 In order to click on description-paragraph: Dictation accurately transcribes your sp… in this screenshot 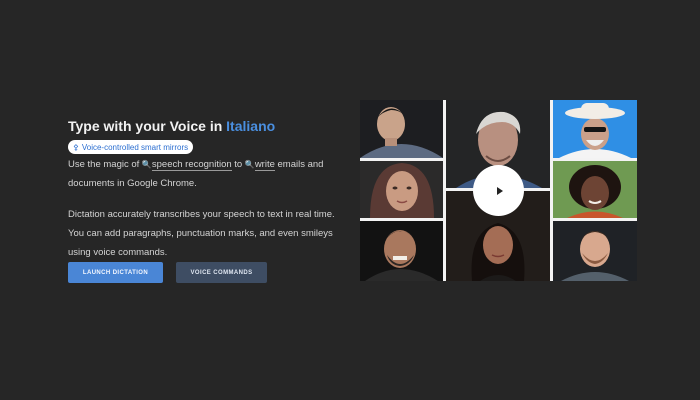, I will do `click(201, 233)`.